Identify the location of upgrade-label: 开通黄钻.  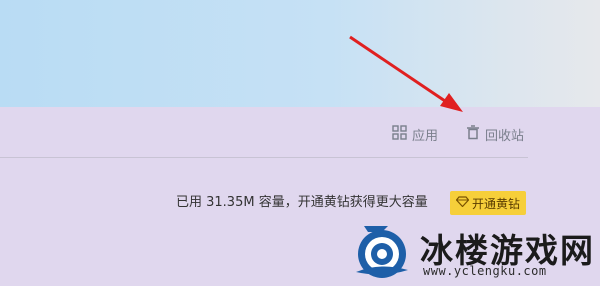
(495, 203).